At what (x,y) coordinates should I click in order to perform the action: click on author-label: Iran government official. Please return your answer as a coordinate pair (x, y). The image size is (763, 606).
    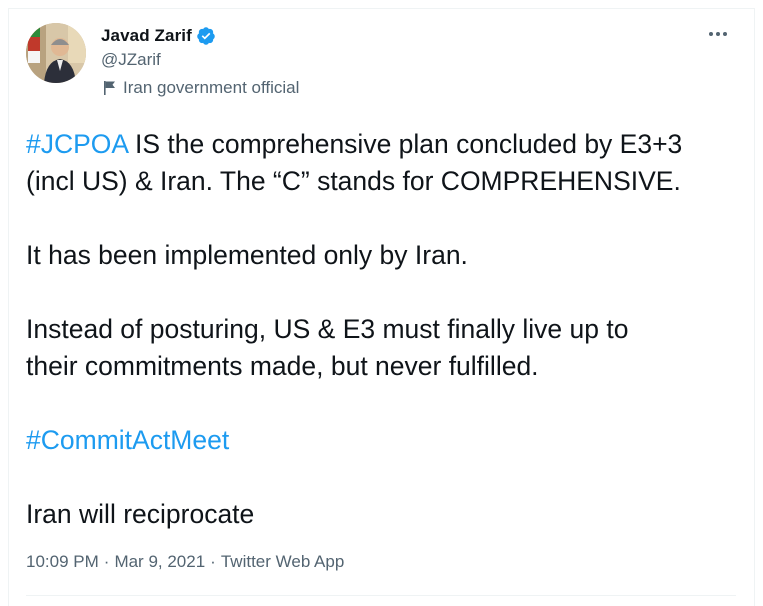
    Looking at the image, I should click on (201, 88).